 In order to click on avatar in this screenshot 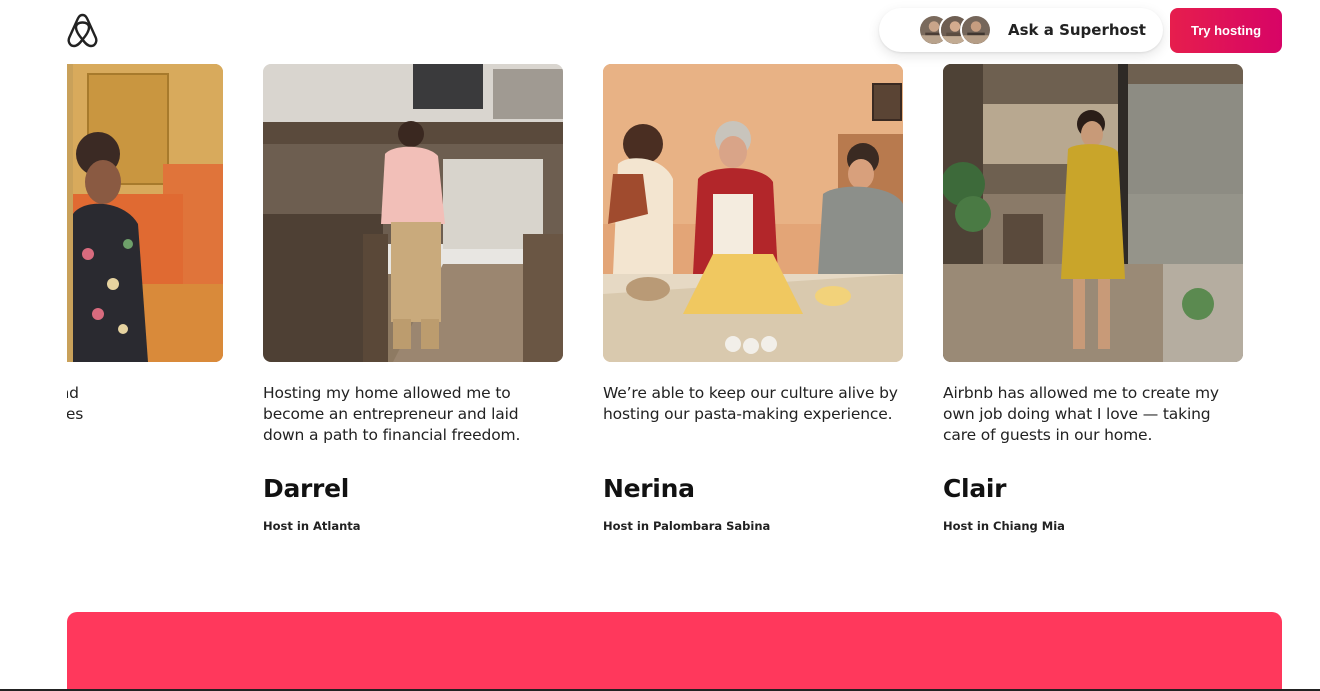, I will do `click(976, 30)`.